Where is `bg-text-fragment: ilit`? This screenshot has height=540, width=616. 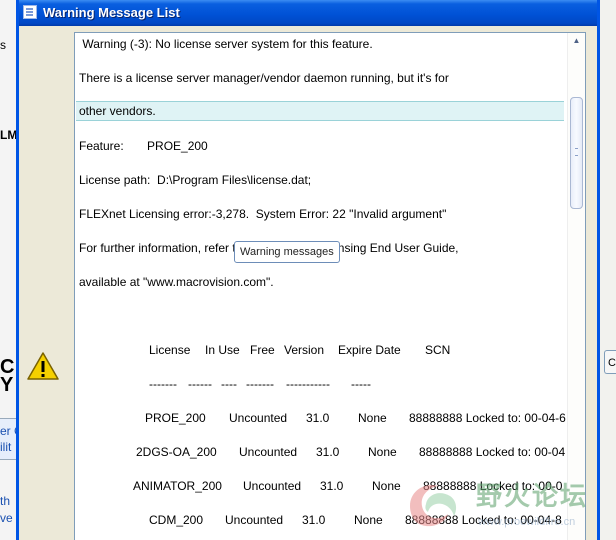 bg-text-fragment: ilit is located at coordinates (6, 447).